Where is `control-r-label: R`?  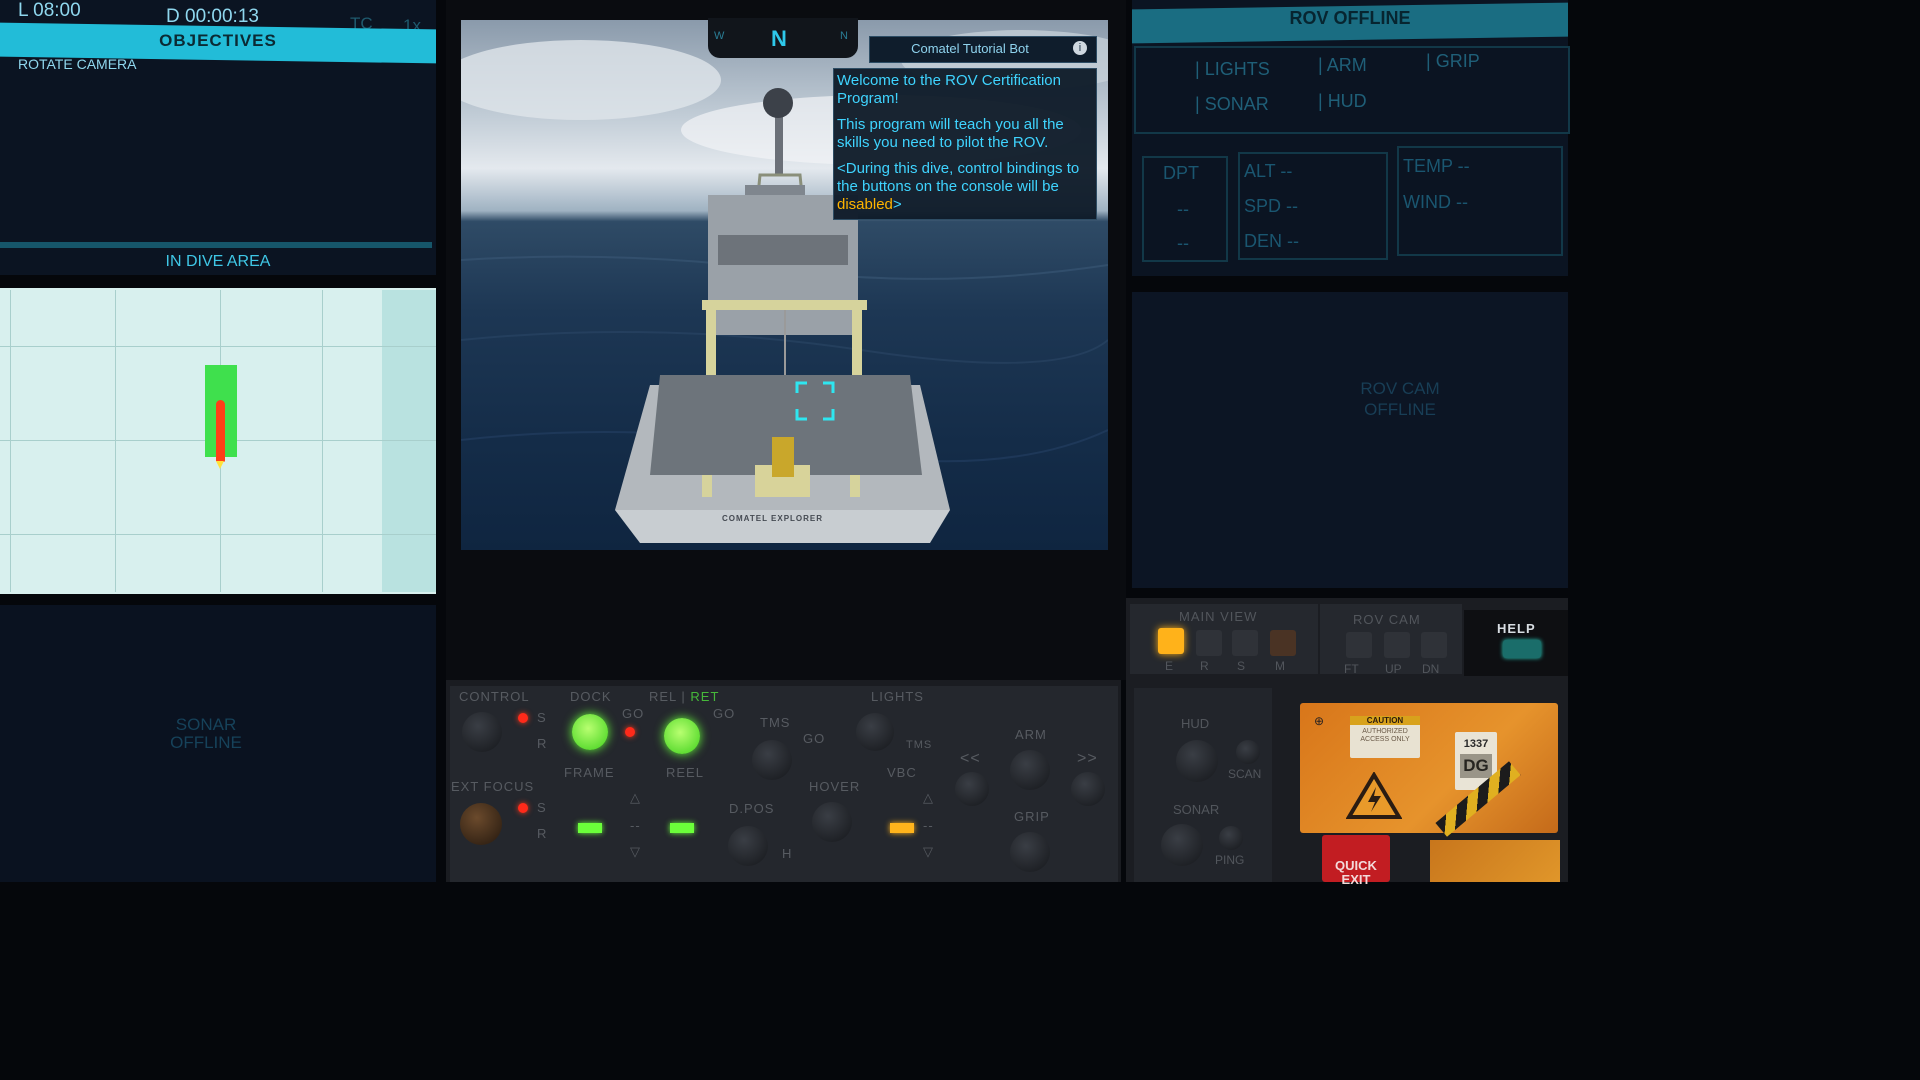 control-r-label: R is located at coordinates (542, 743).